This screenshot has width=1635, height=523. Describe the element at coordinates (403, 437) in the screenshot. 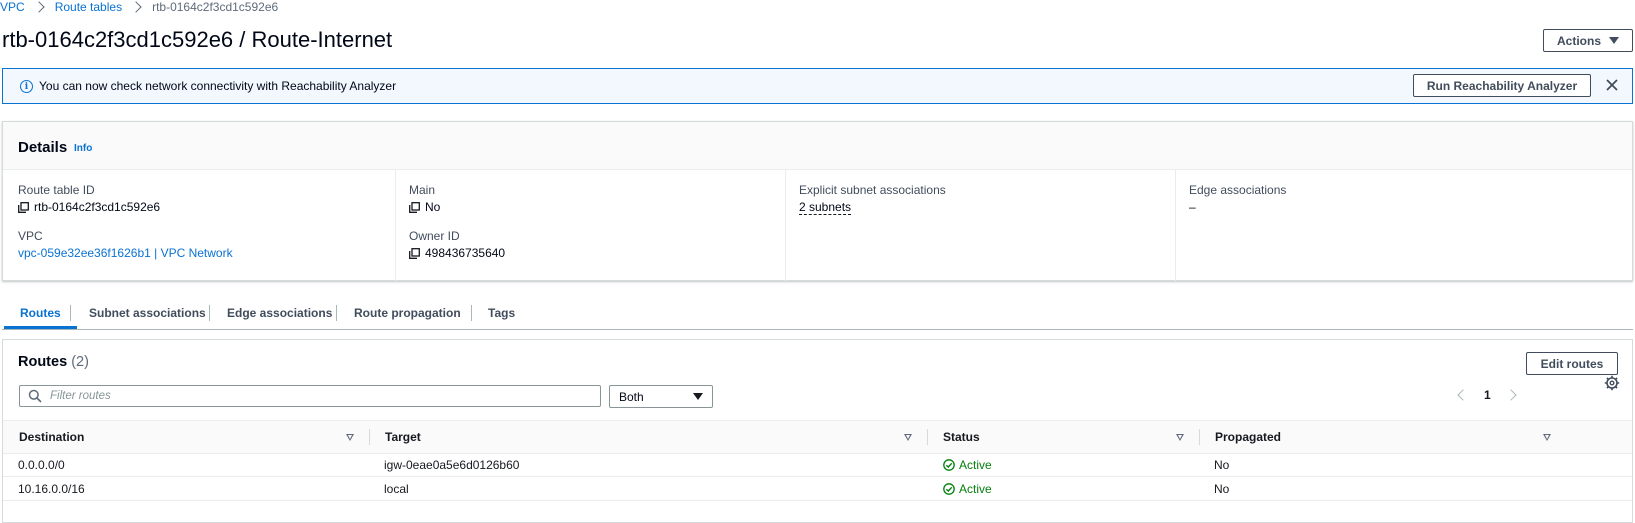

I see `column-header-target: Target` at that location.